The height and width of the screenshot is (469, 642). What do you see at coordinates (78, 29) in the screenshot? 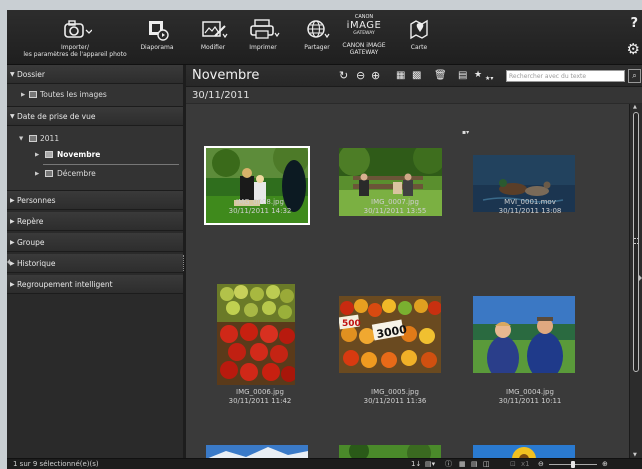
I see `camera-import-icon` at bounding box center [78, 29].